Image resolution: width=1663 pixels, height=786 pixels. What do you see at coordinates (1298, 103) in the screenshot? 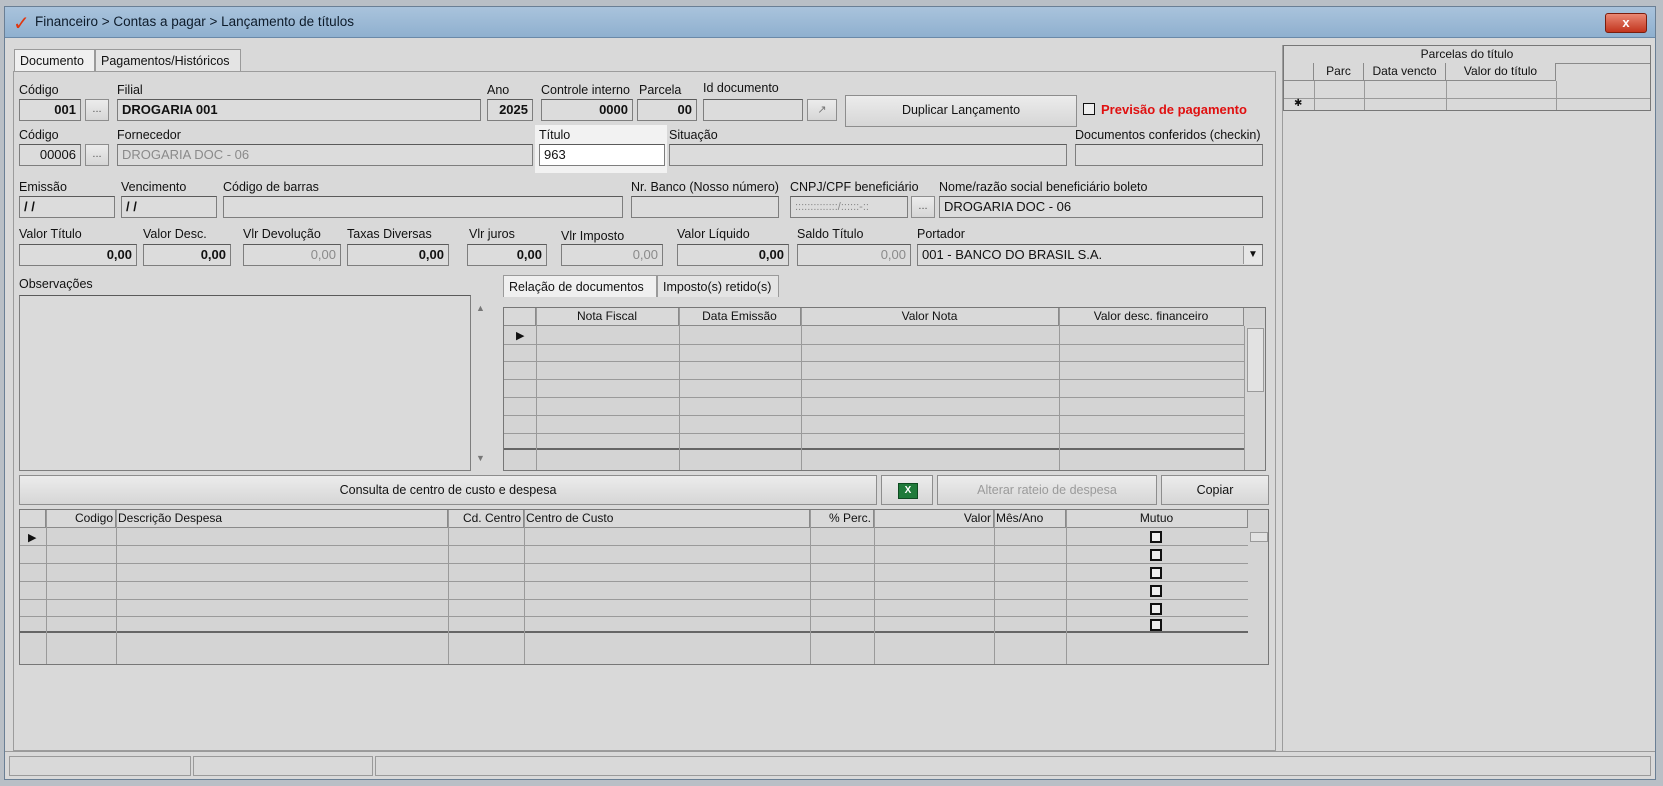
I see `new-row-icon: ✱` at bounding box center [1298, 103].